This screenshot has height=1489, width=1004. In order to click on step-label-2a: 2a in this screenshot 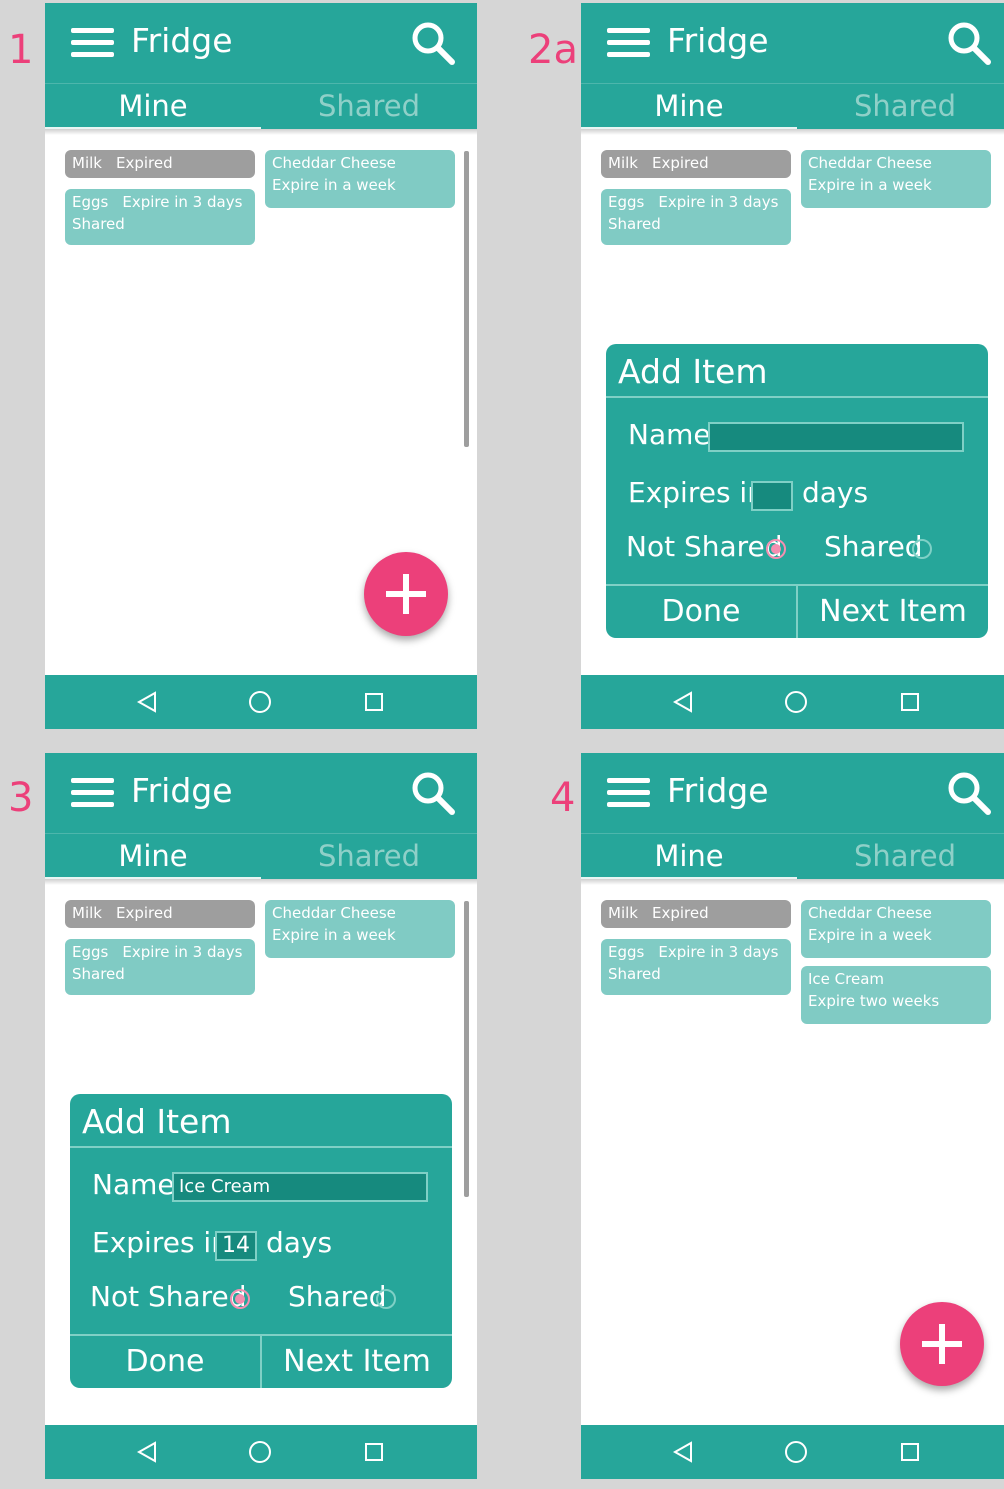, I will do `click(553, 50)`.